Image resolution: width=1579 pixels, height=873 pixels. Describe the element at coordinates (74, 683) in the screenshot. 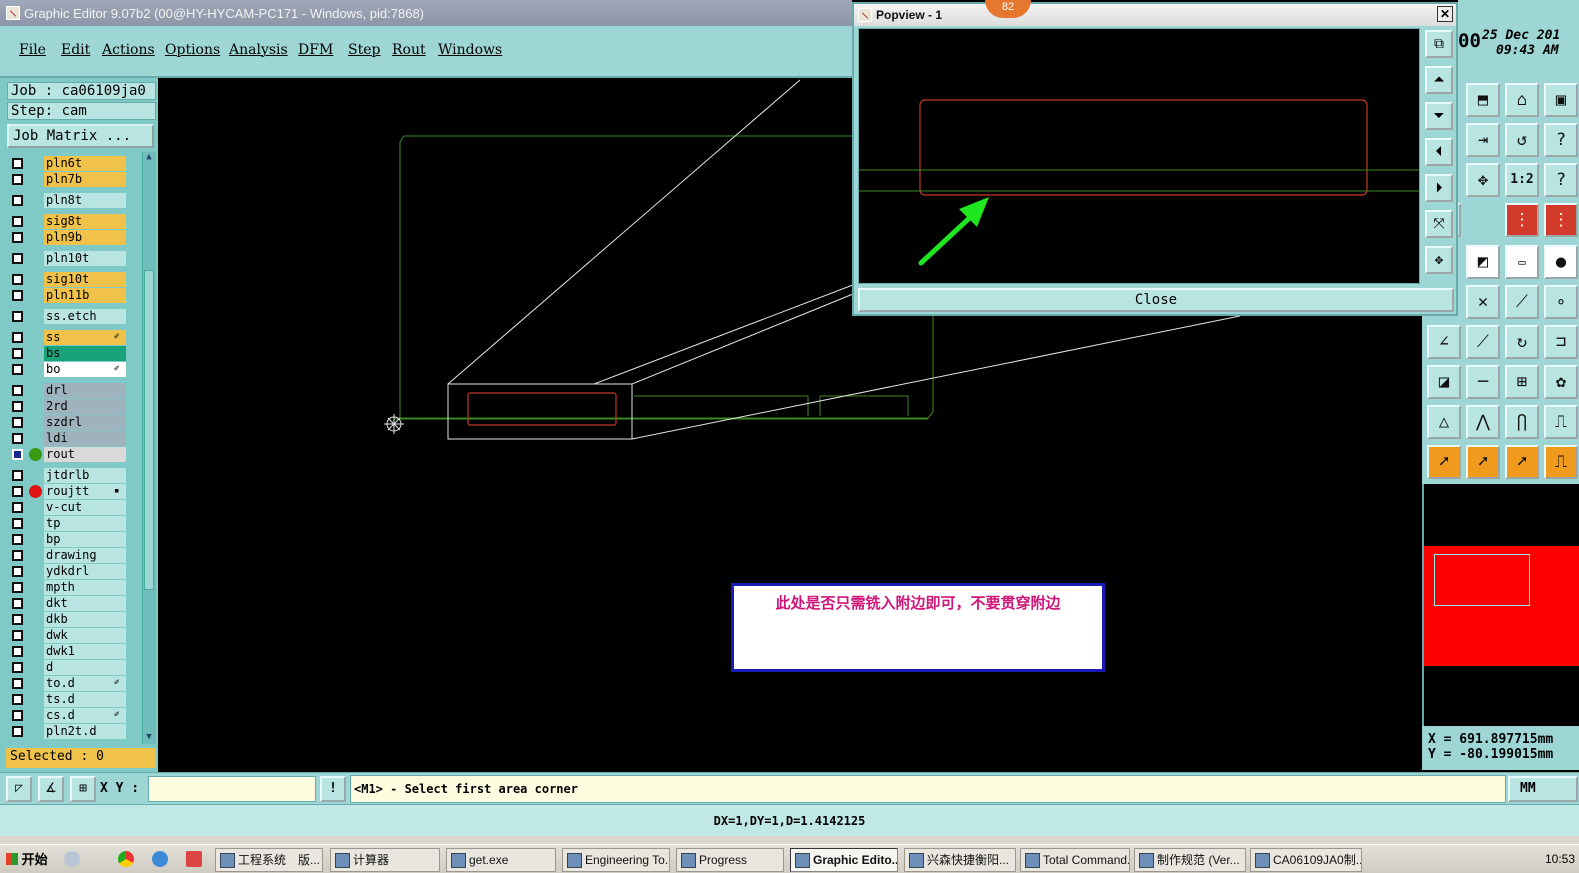

I see `layer-row: to.d ✐` at that location.